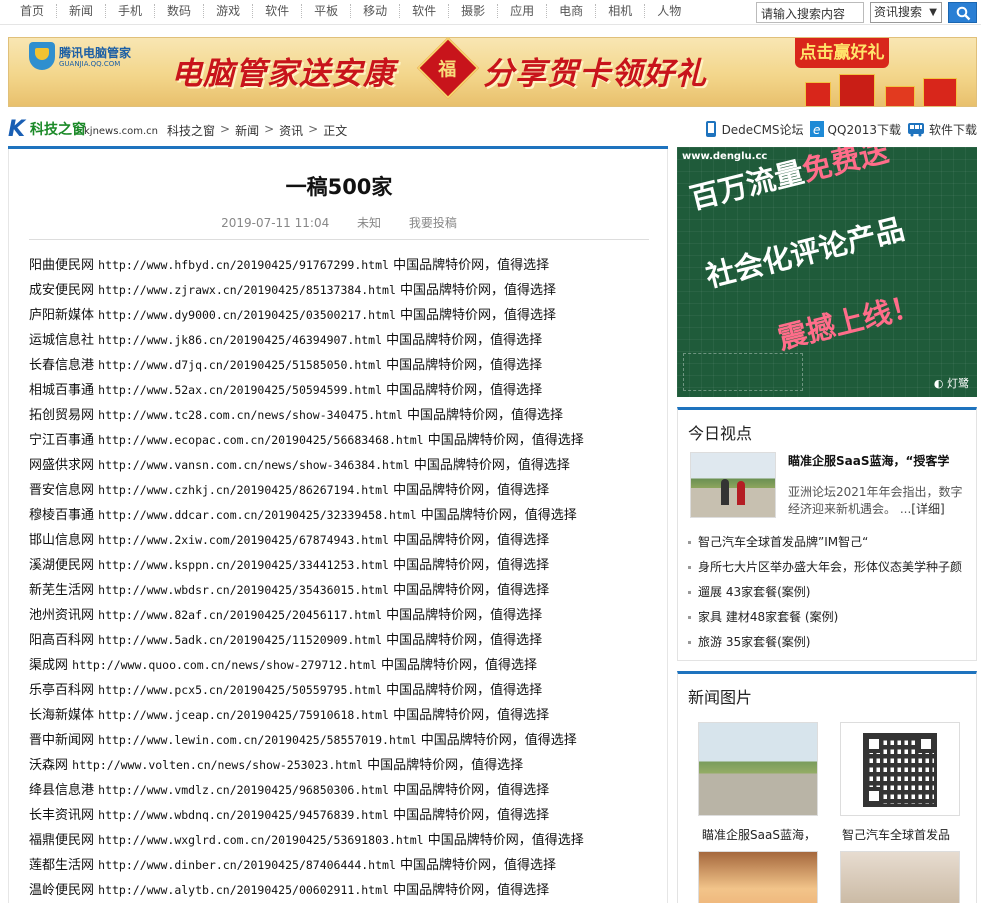 The image size is (981, 903). I want to click on quicklink-forum: DedeCMS论坛, so click(754, 129).